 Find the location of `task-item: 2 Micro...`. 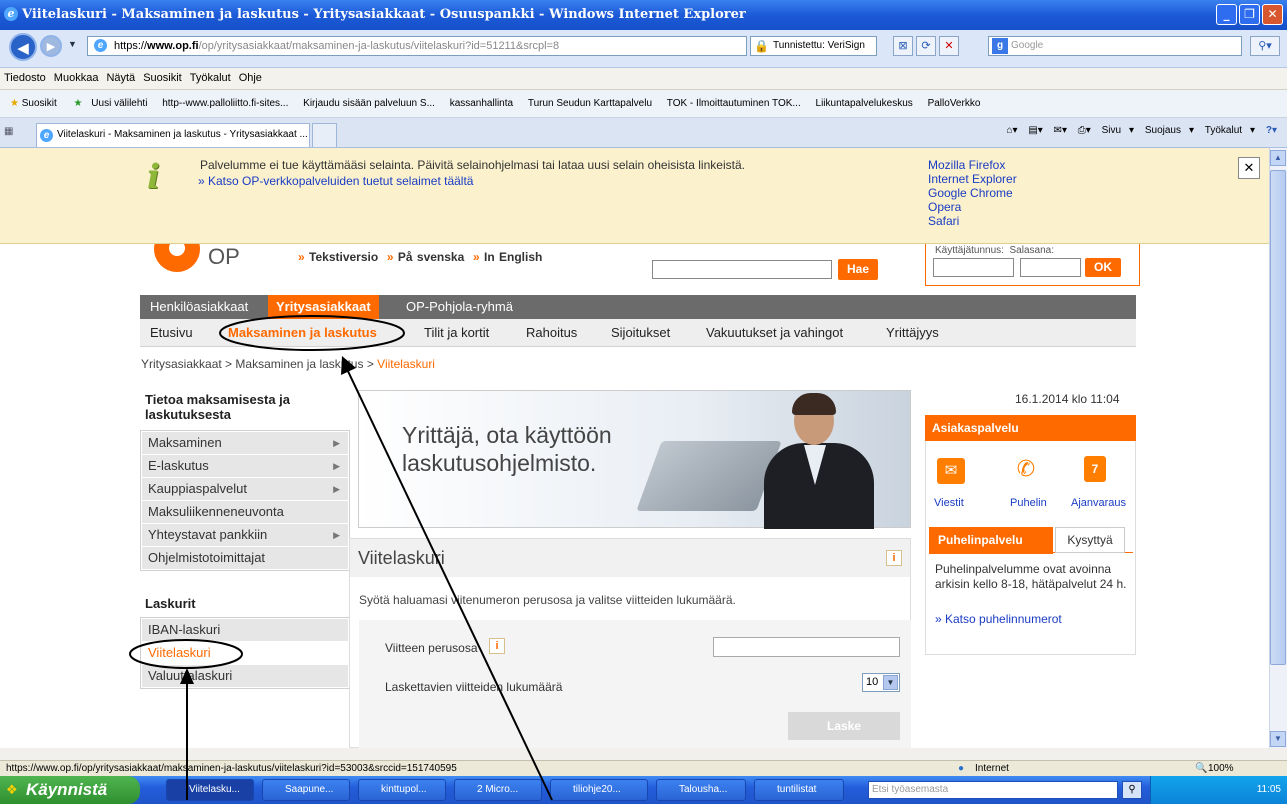

task-item: 2 Micro... is located at coordinates (498, 790).